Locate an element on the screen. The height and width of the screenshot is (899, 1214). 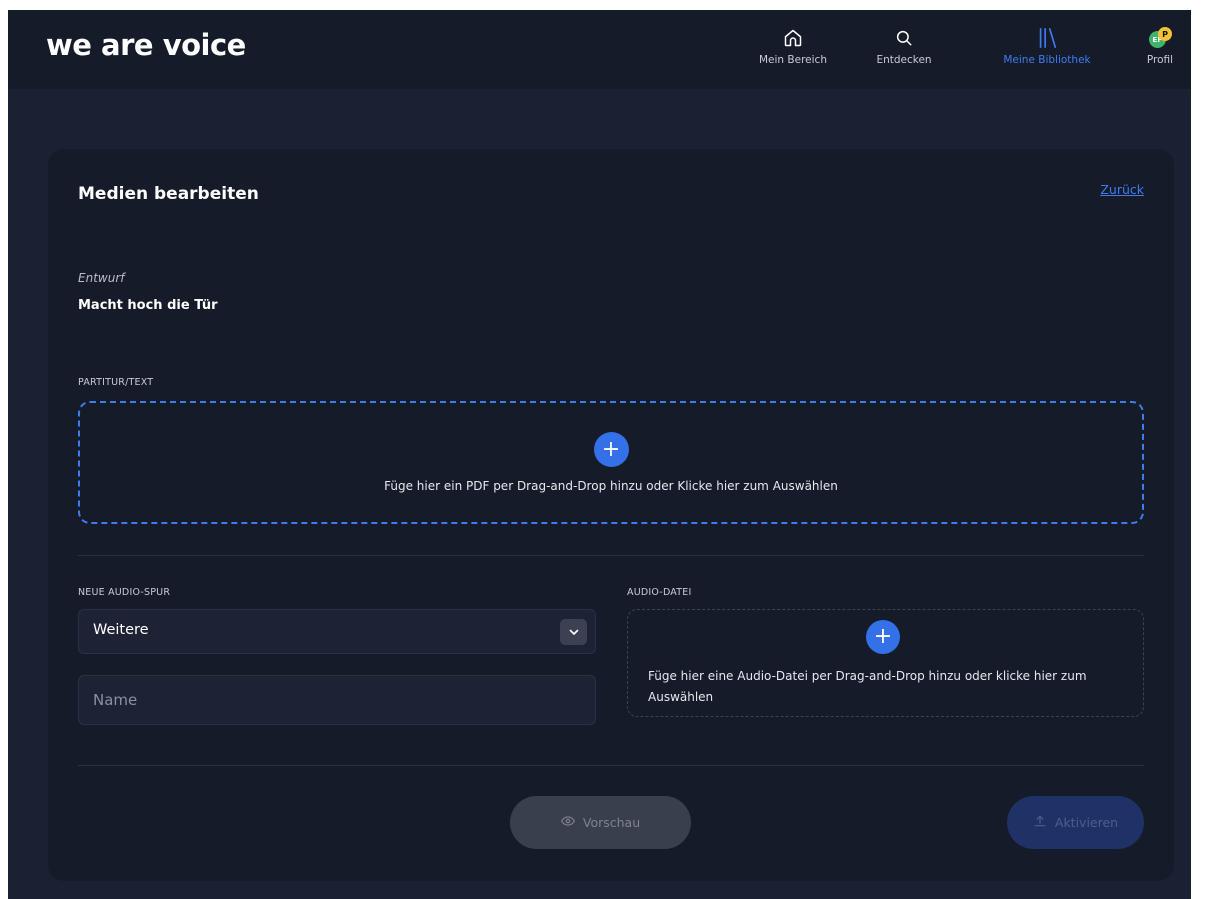
audio-track-selected-value: Weitere is located at coordinates (121, 630).